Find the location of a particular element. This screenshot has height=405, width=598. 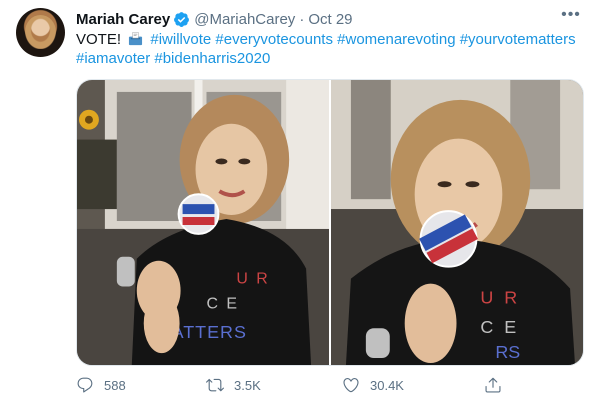

tweet-header: Mariah Carey @MariahCarey · Oct 29 is located at coordinates (214, 19).